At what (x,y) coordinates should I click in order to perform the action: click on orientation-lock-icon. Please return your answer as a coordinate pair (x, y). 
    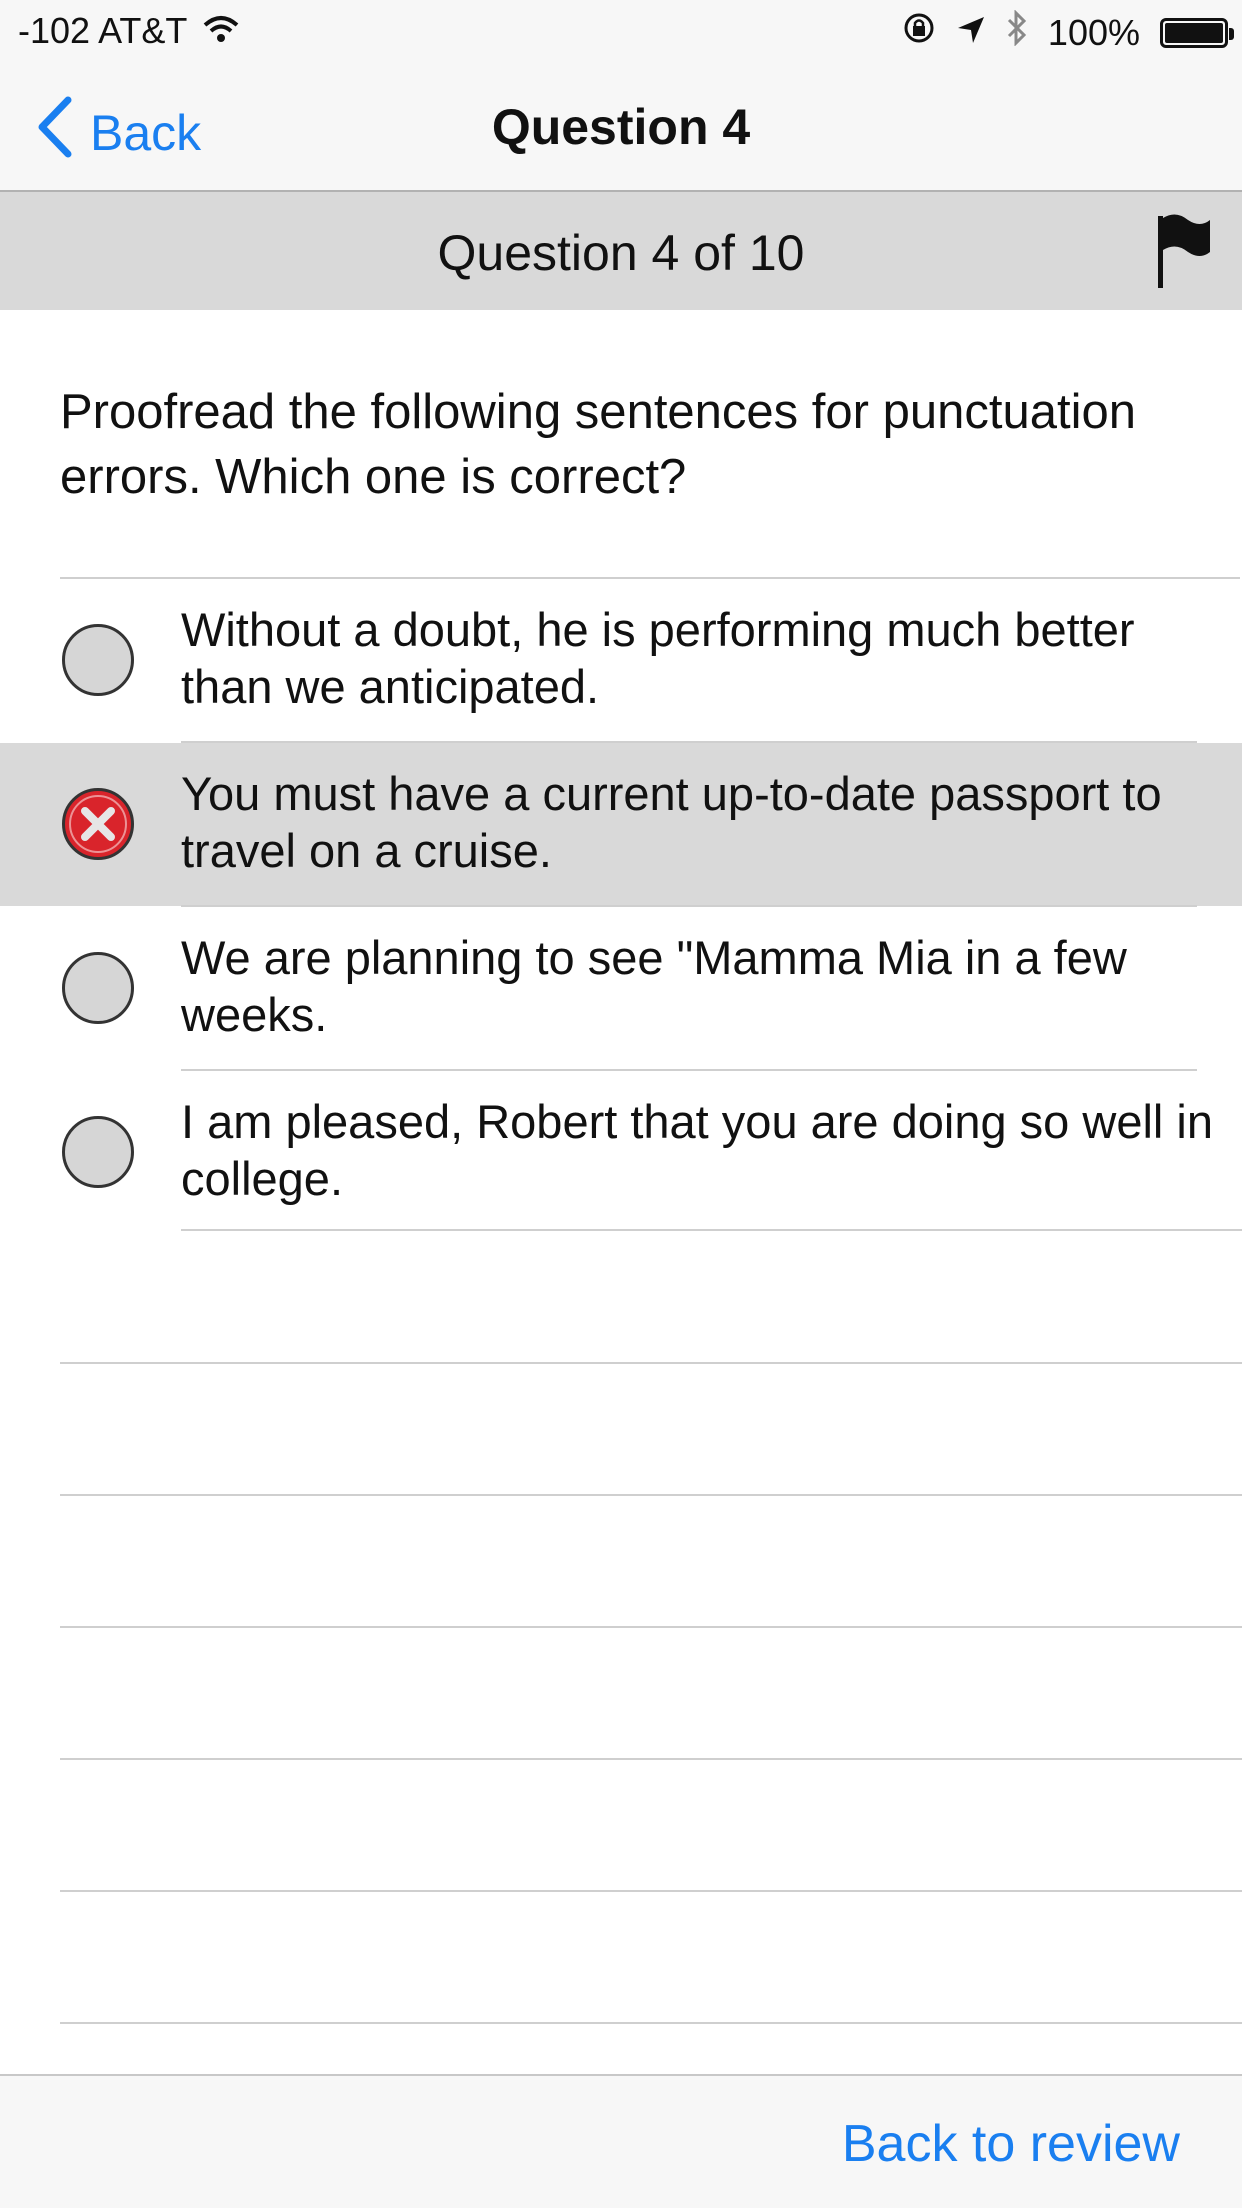
    Looking at the image, I should click on (919, 32).